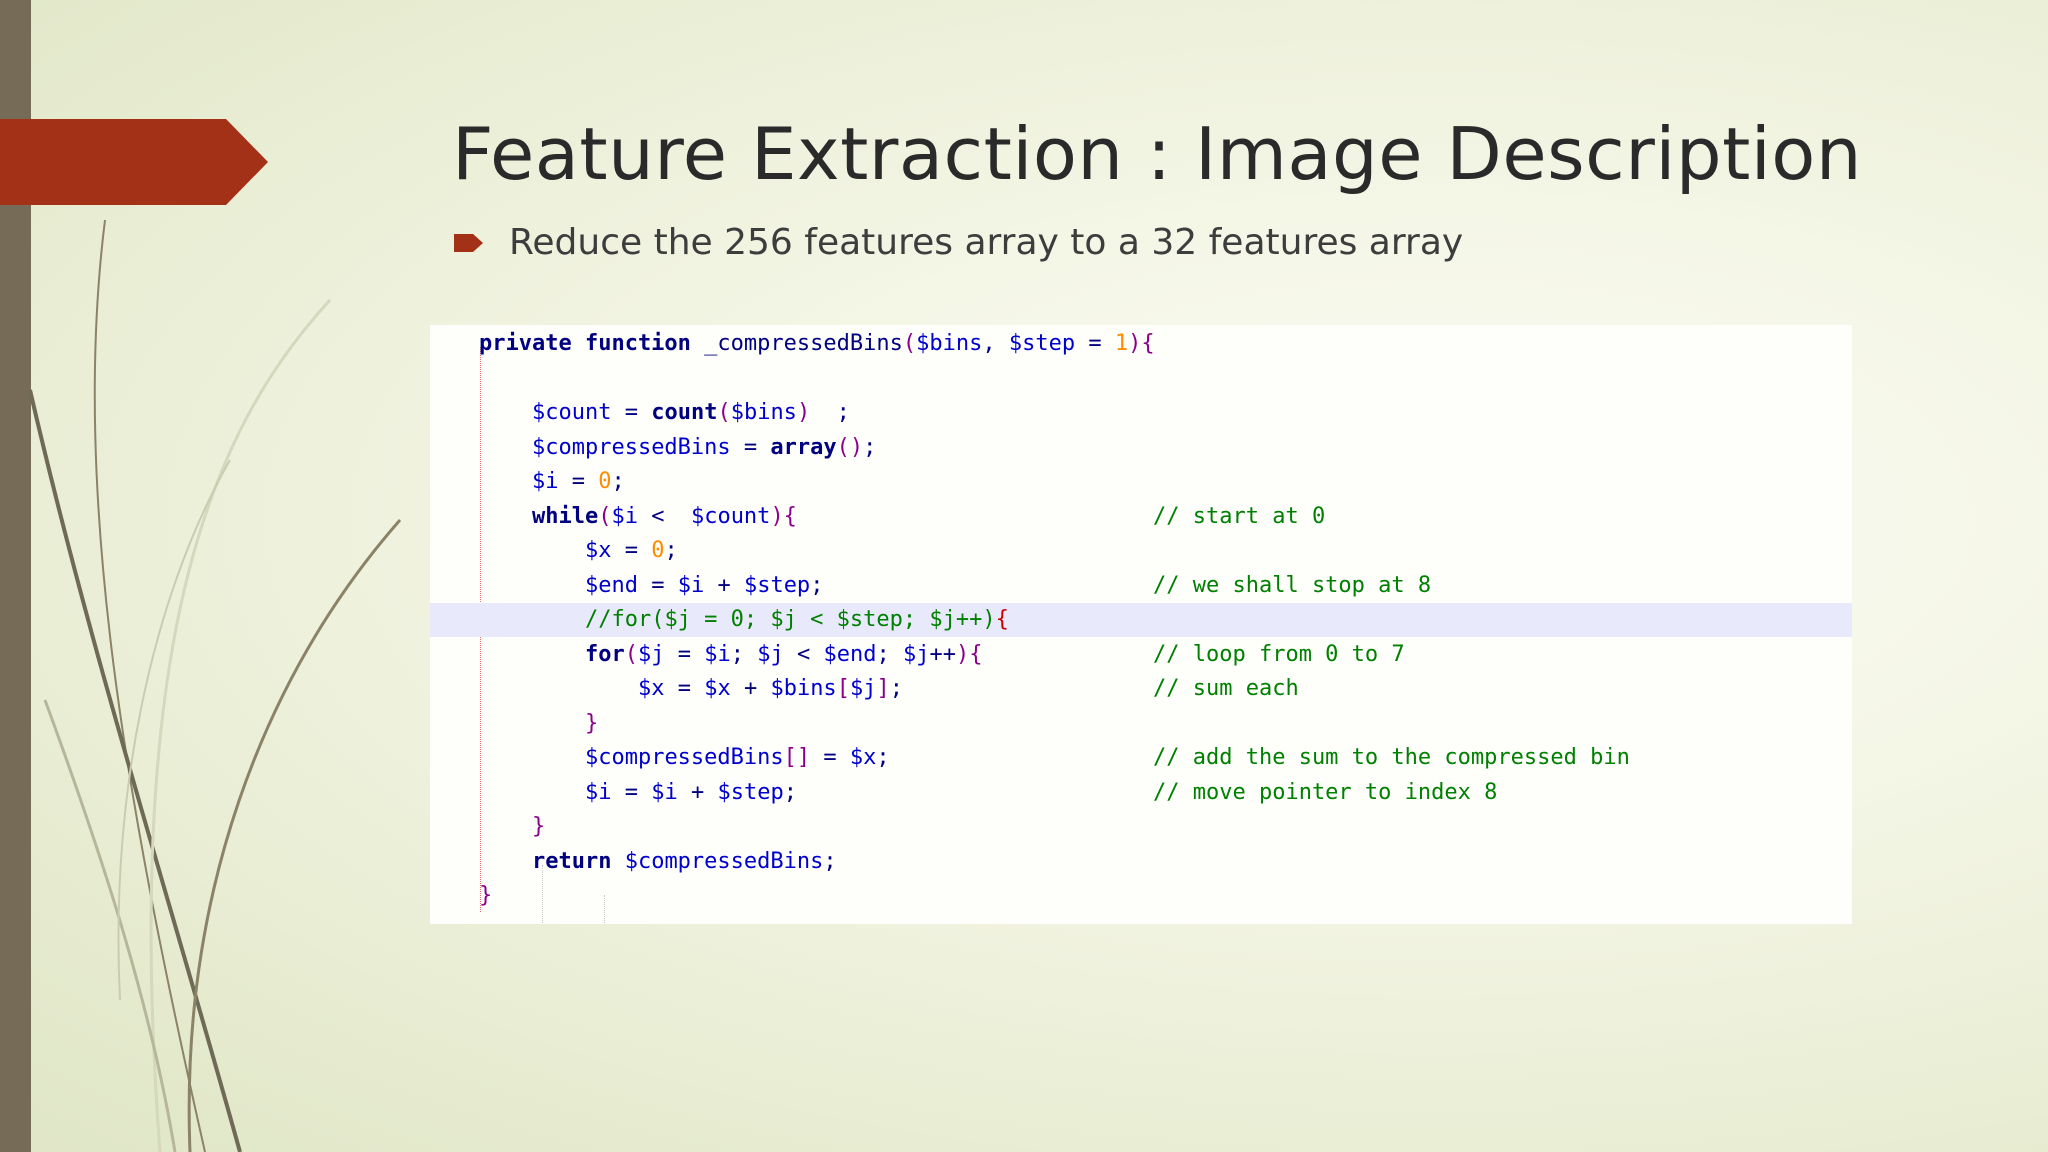 Image resolution: width=2048 pixels, height=1152 pixels. Describe the element at coordinates (578, 861) in the screenshot. I see `code-token: return` at that location.